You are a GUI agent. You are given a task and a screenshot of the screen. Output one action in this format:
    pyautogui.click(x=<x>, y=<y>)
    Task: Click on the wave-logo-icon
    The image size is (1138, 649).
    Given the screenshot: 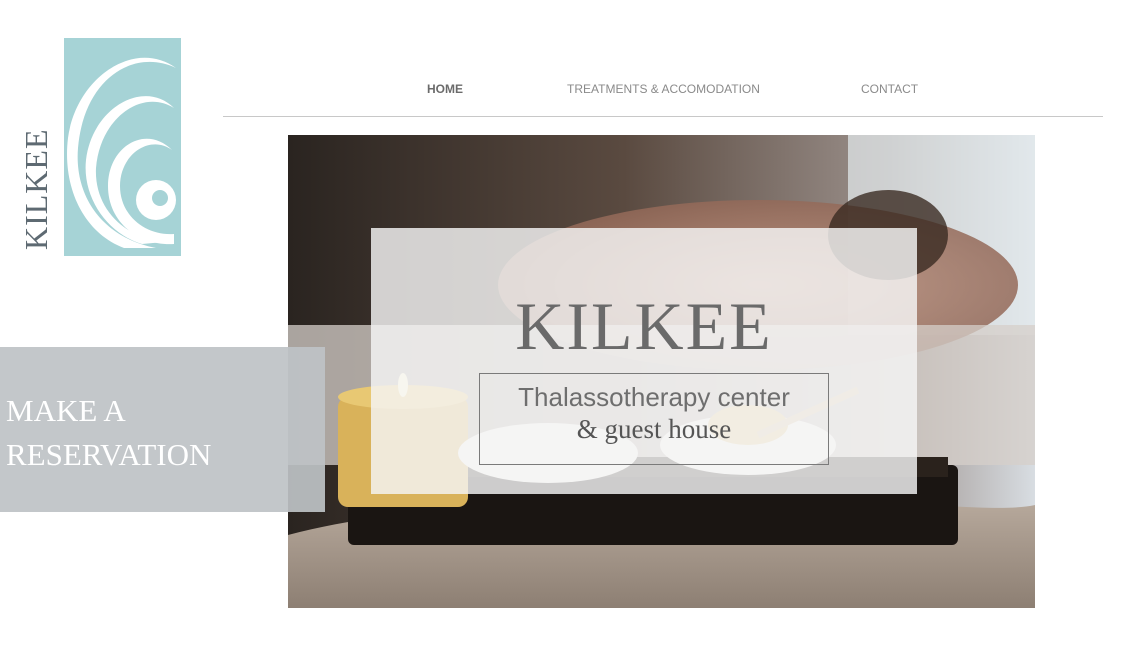 What is the action you would take?
    pyautogui.click(x=122, y=147)
    